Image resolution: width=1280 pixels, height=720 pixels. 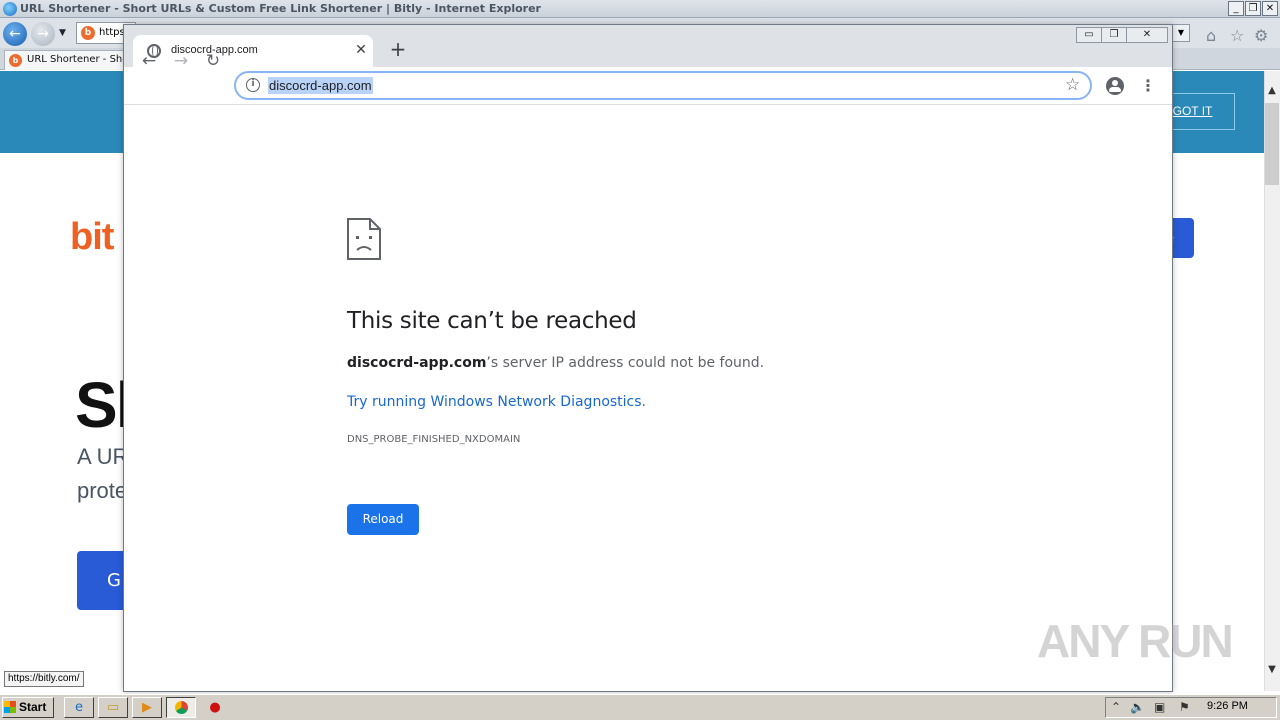 I want to click on ie-close-button: ✕, so click(x=1270, y=8).